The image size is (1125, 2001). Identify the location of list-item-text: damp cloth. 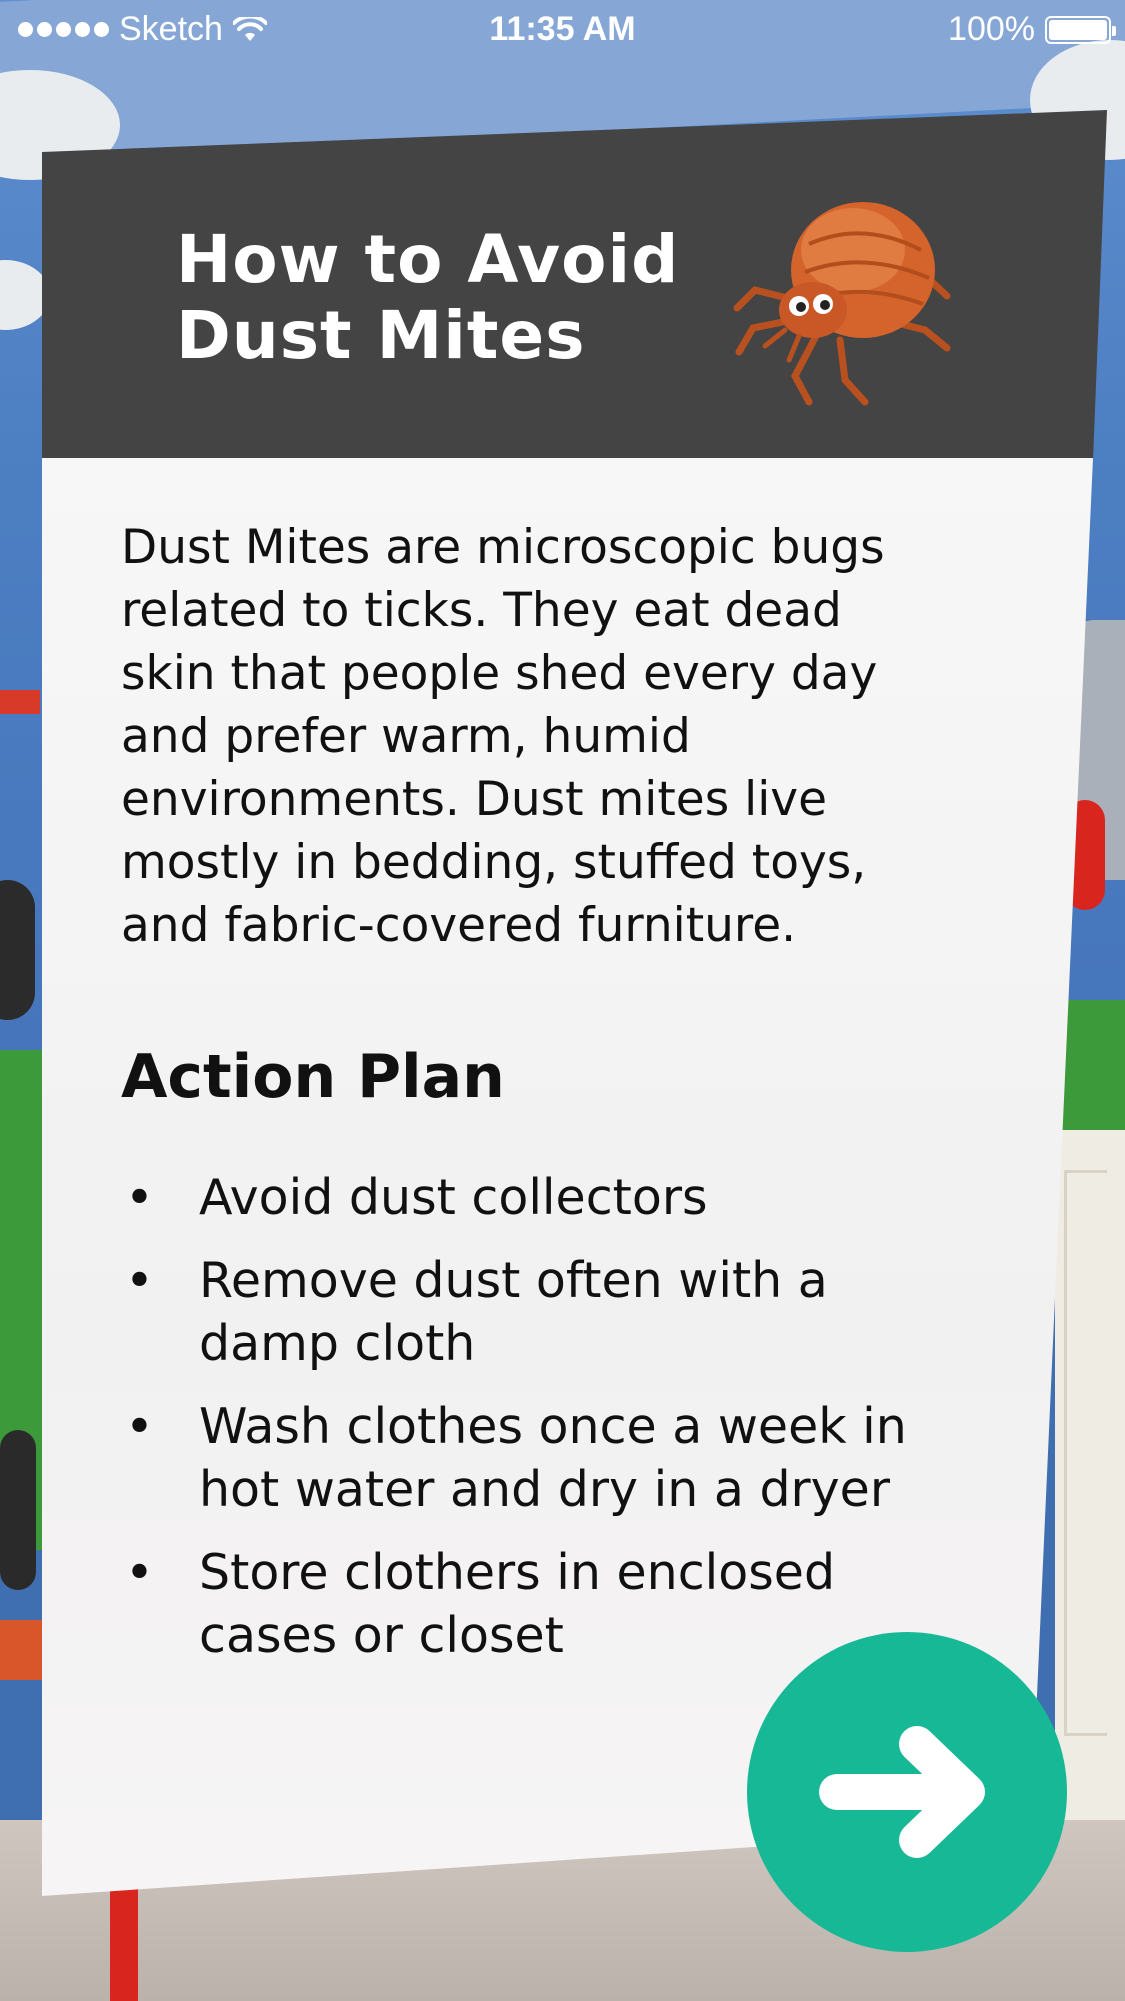
(337, 1343).